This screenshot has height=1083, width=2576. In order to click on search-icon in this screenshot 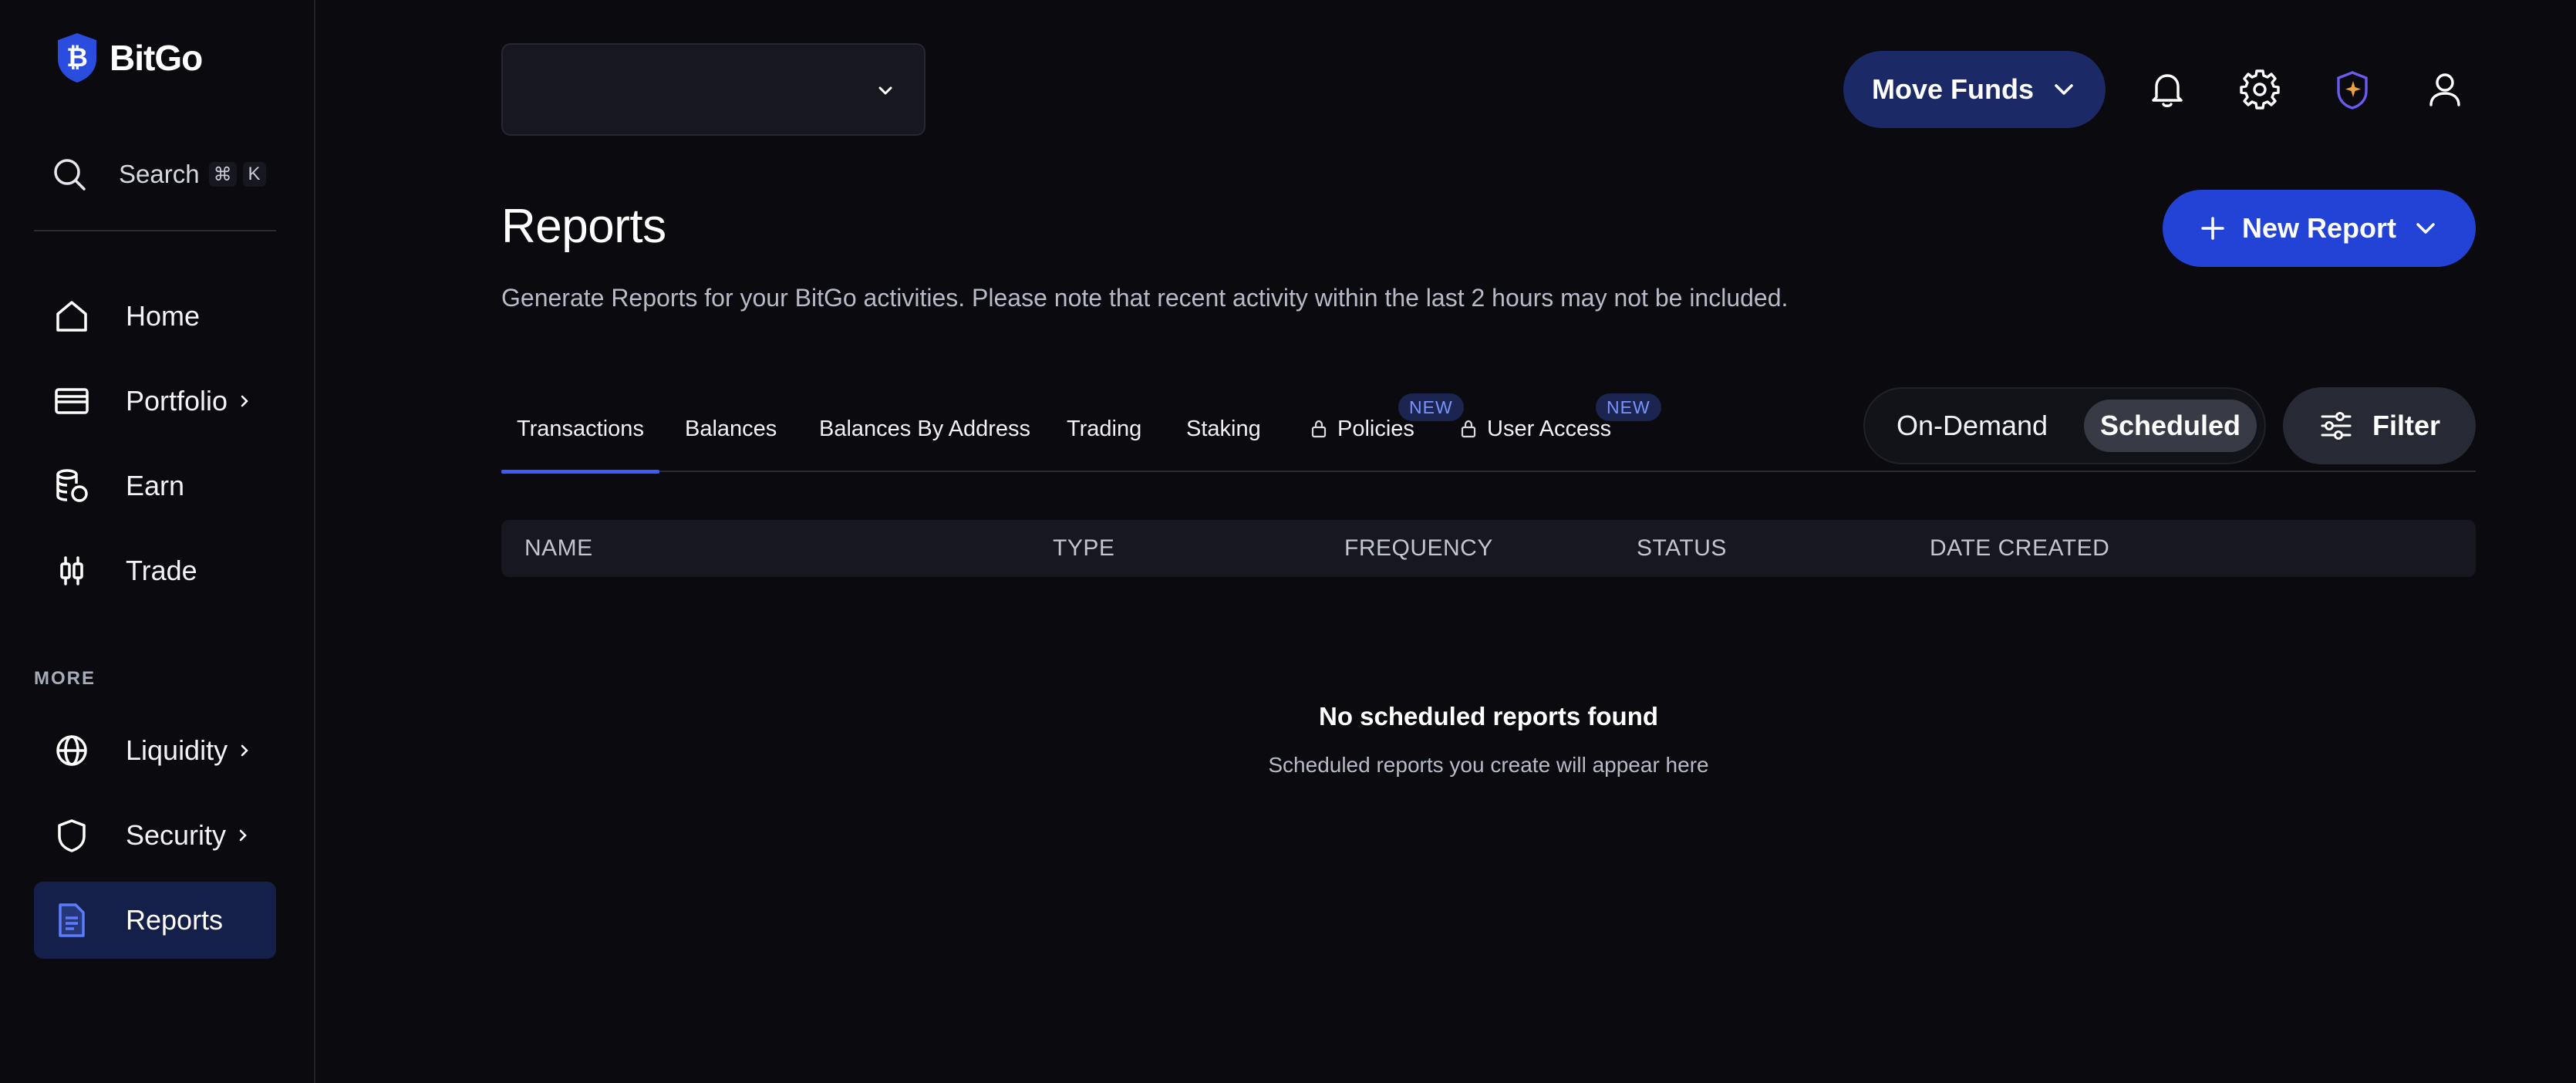, I will do `click(70, 175)`.